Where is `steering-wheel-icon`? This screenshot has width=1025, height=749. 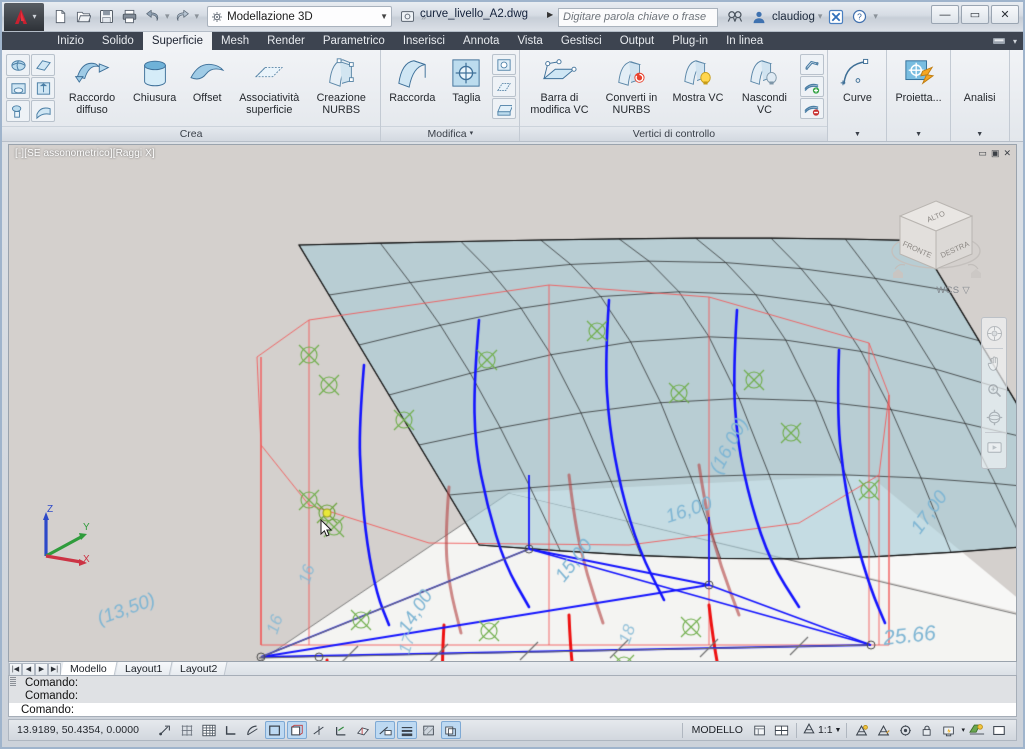 steering-wheel-icon is located at coordinates (994, 333).